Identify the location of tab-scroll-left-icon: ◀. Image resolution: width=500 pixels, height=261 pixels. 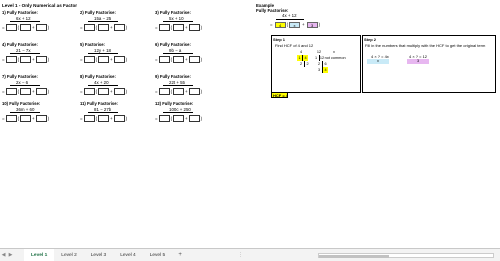
(3, 255).